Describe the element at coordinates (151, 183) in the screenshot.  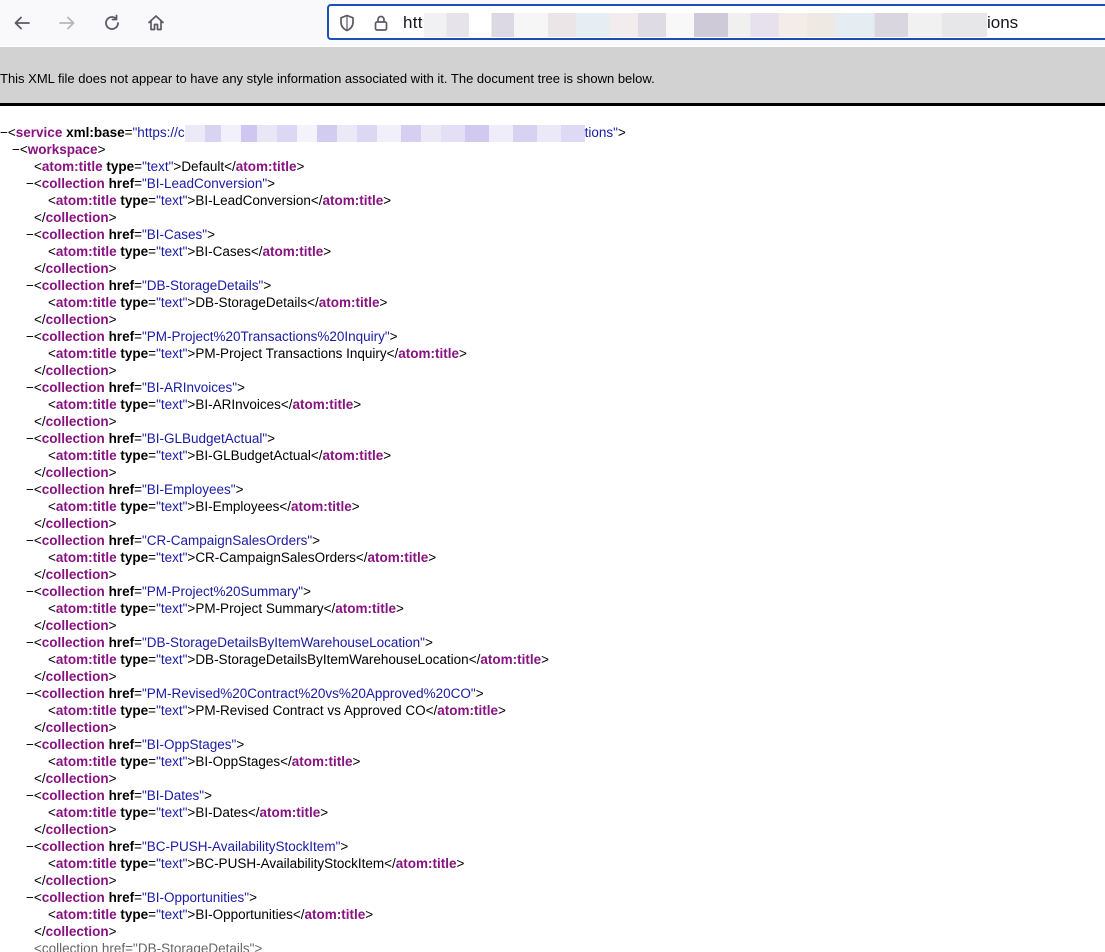
I see `xml-collection-open: −<collection href="BI-LeadConversion">` at that location.